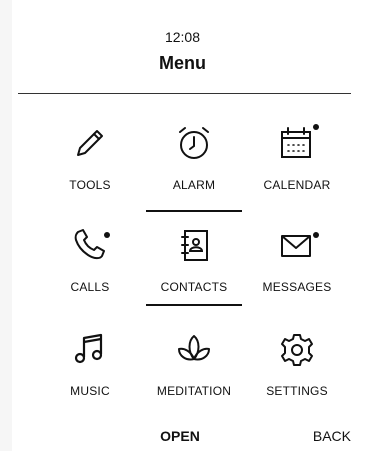 The image size is (365, 451). Describe the element at coordinates (194, 248) in the screenshot. I see `contacts-book-icon` at that location.